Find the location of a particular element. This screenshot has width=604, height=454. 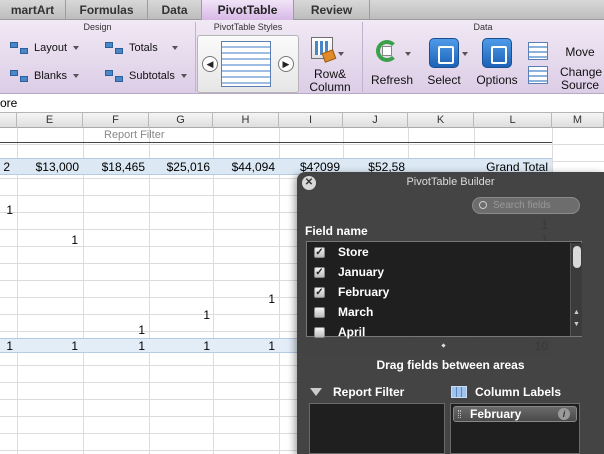

column-header-h: H is located at coordinates (246, 120).